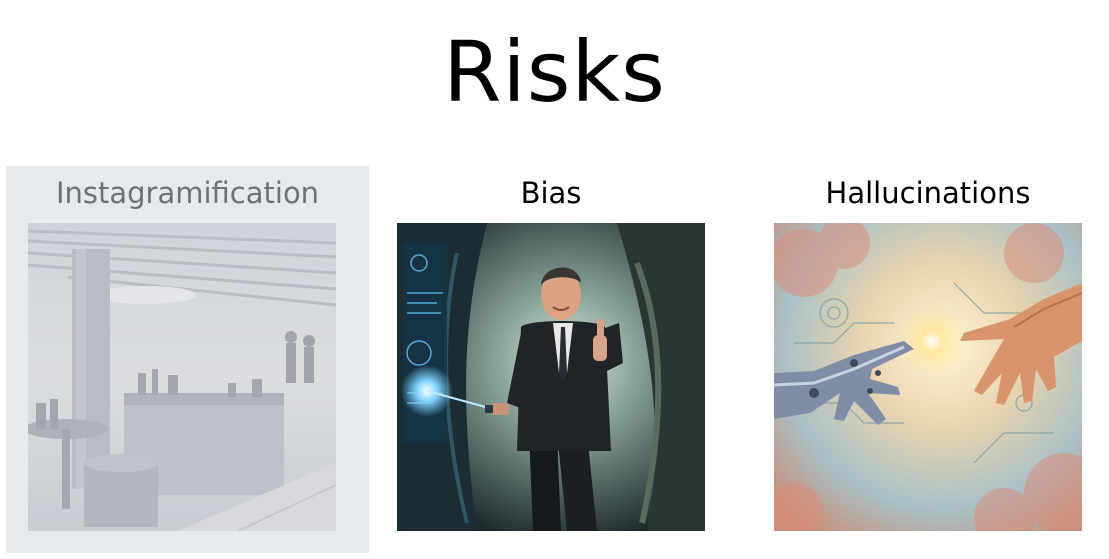 This screenshot has width=1109, height=559. I want to click on column-label-hallucinations: Hallucinations, so click(928, 193).